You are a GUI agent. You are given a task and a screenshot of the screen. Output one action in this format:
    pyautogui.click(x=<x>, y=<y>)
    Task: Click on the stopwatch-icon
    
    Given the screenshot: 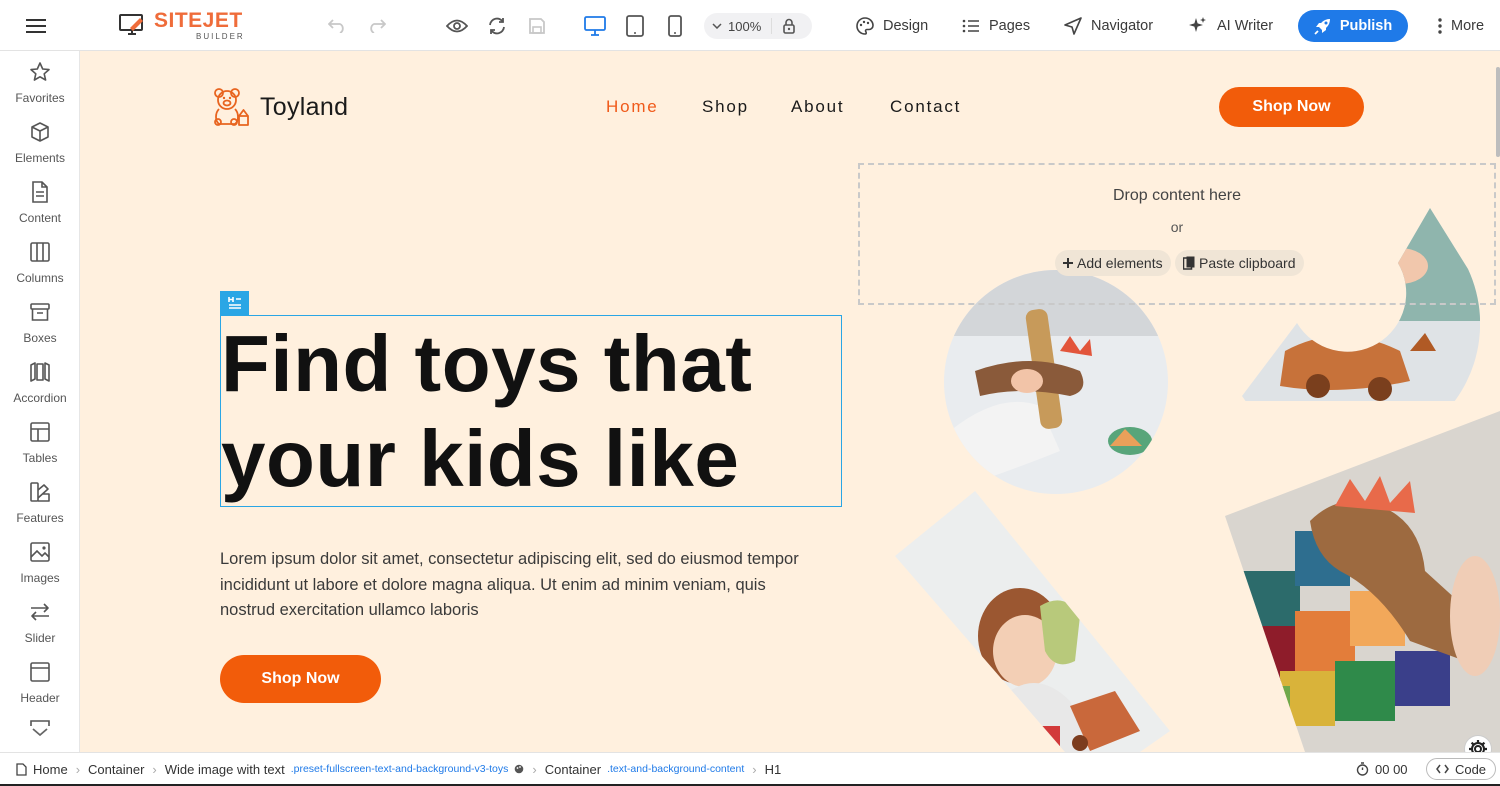 What is the action you would take?
    pyautogui.click(x=1362, y=769)
    